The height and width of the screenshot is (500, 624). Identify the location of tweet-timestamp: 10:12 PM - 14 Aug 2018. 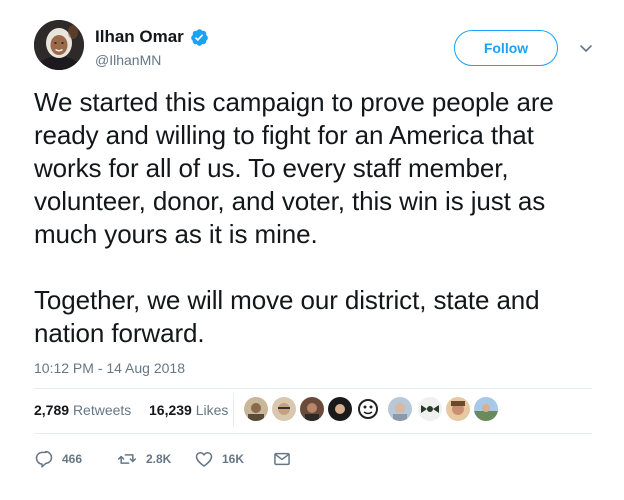
(109, 368).